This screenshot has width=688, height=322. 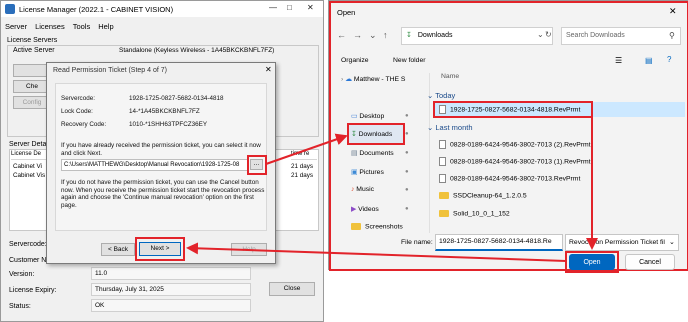 I want to click on arrow-open-to-next, so click(x=376, y=252).